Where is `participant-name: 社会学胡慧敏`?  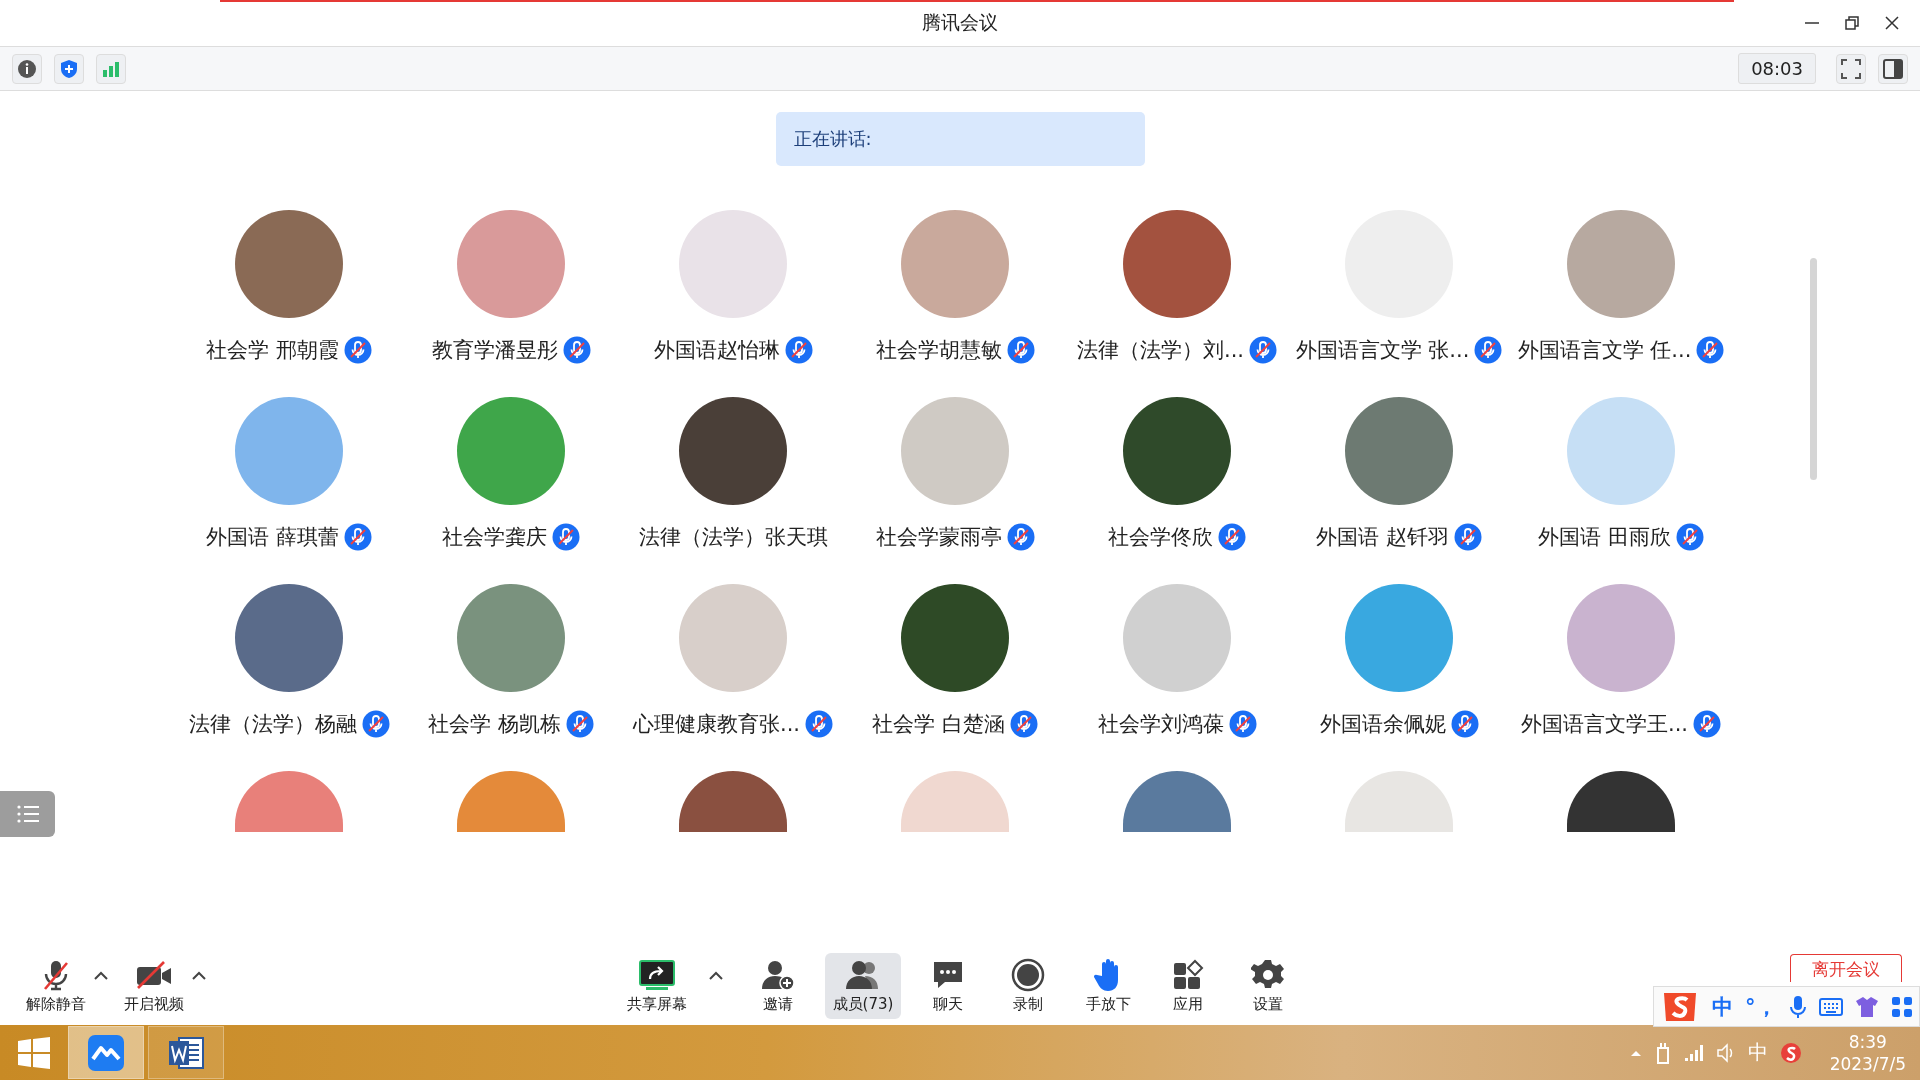
participant-name: 社会学胡慧敏 is located at coordinates (938, 350).